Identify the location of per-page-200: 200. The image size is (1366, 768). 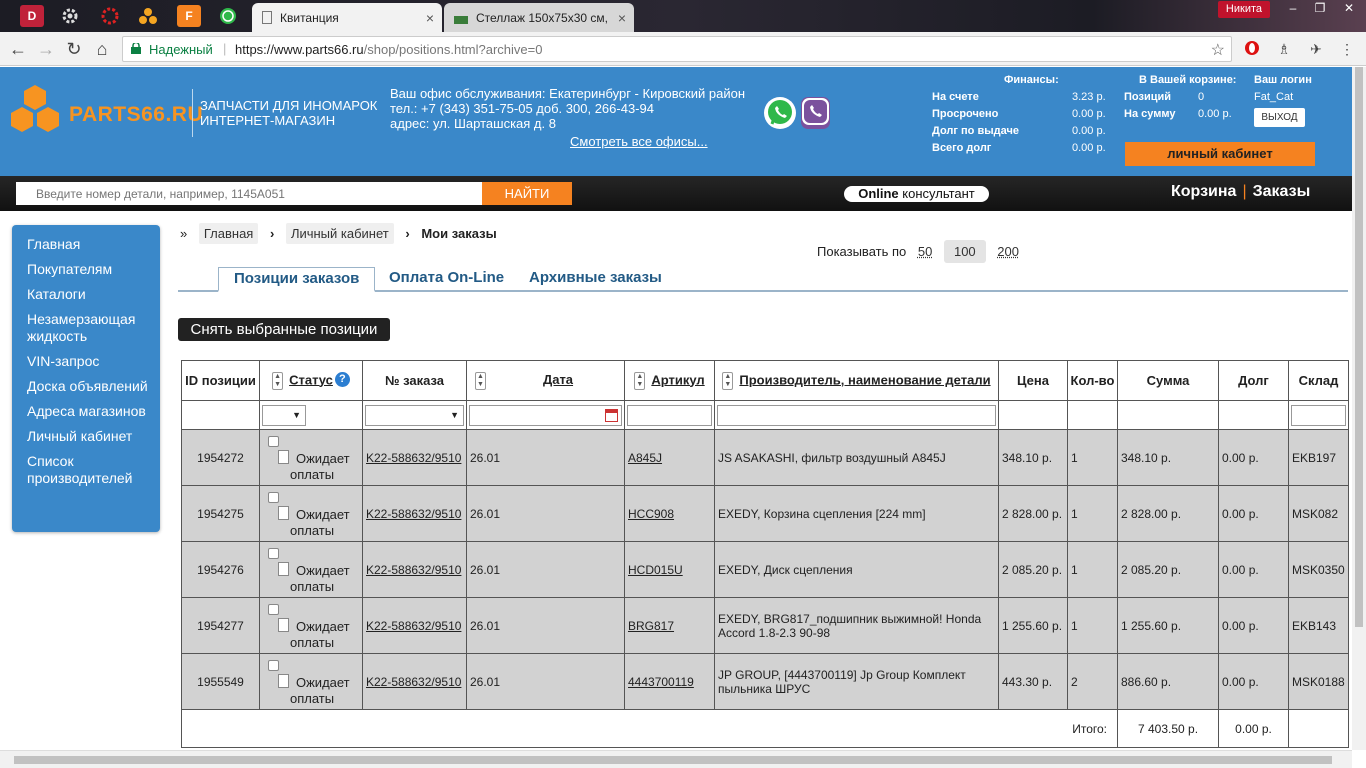
(1008, 251).